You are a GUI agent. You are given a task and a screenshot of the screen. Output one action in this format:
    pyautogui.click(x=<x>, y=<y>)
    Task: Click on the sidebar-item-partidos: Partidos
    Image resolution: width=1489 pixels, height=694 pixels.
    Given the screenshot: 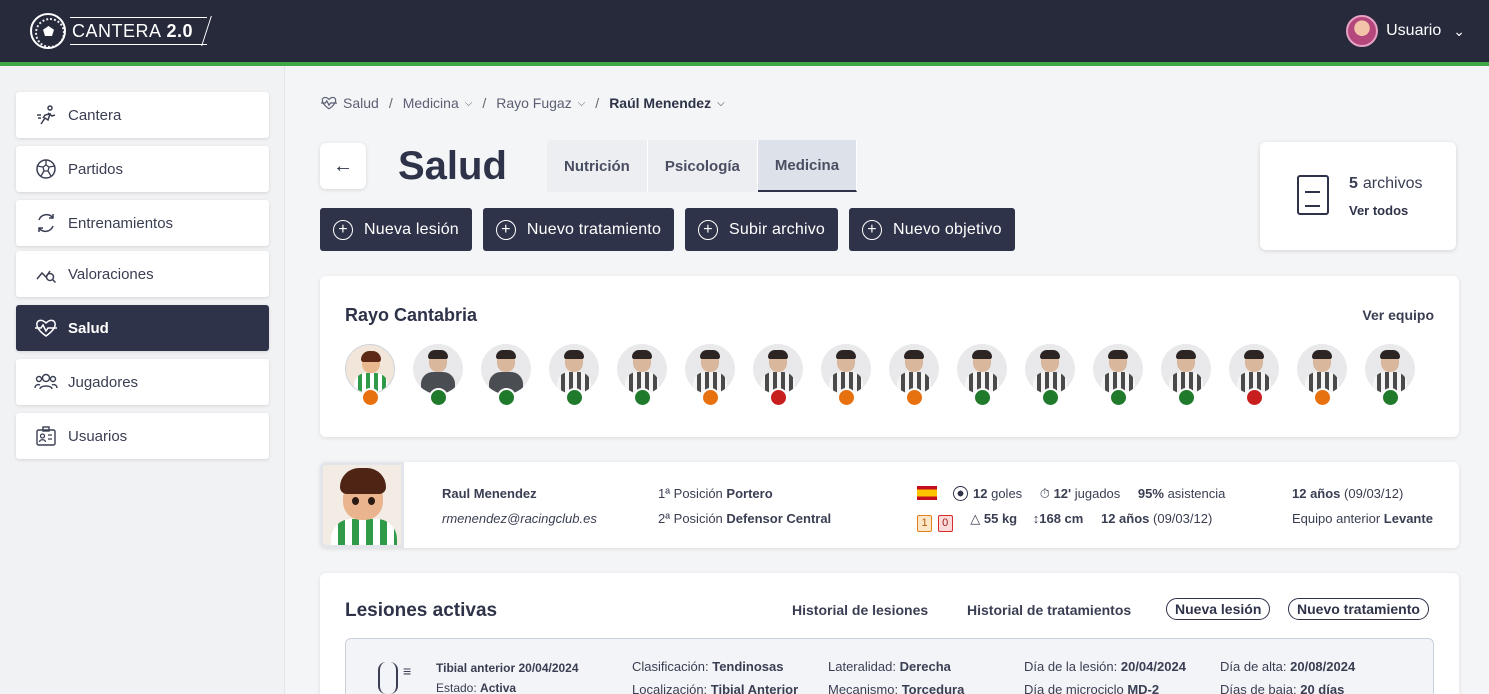 What is the action you would take?
    pyautogui.click(x=142, y=169)
    